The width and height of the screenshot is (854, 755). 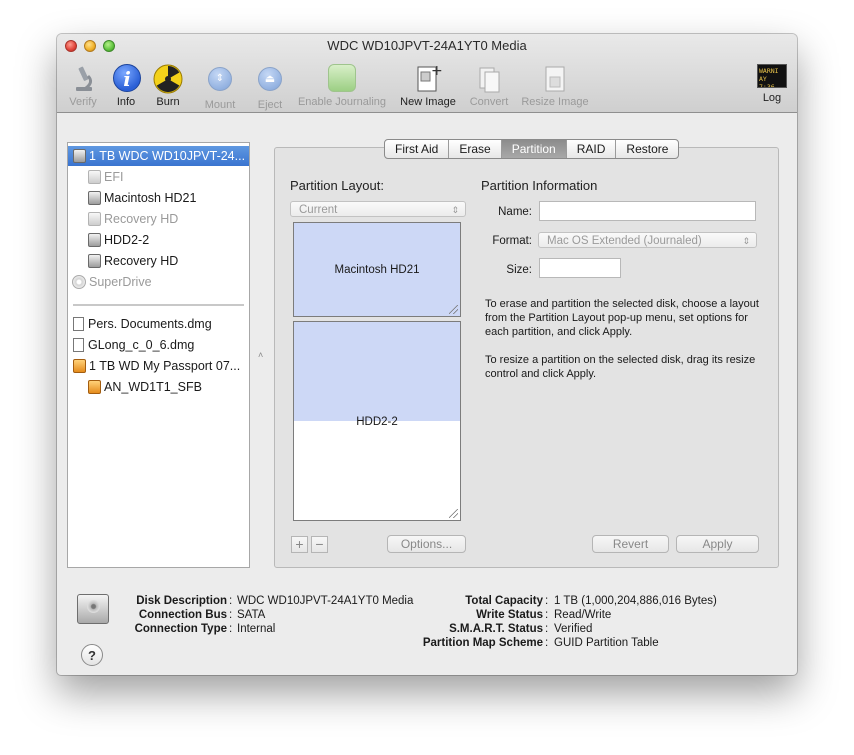 I want to click on microscope-icon, so click(x=83, y=79).